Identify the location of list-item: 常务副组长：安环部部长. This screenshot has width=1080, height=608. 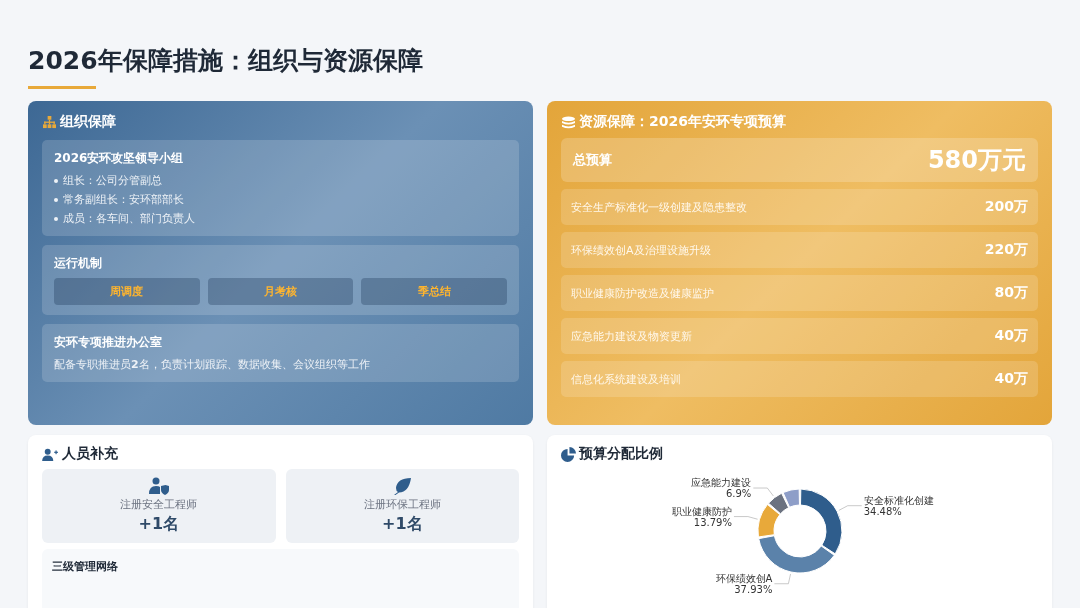
(123, 199).